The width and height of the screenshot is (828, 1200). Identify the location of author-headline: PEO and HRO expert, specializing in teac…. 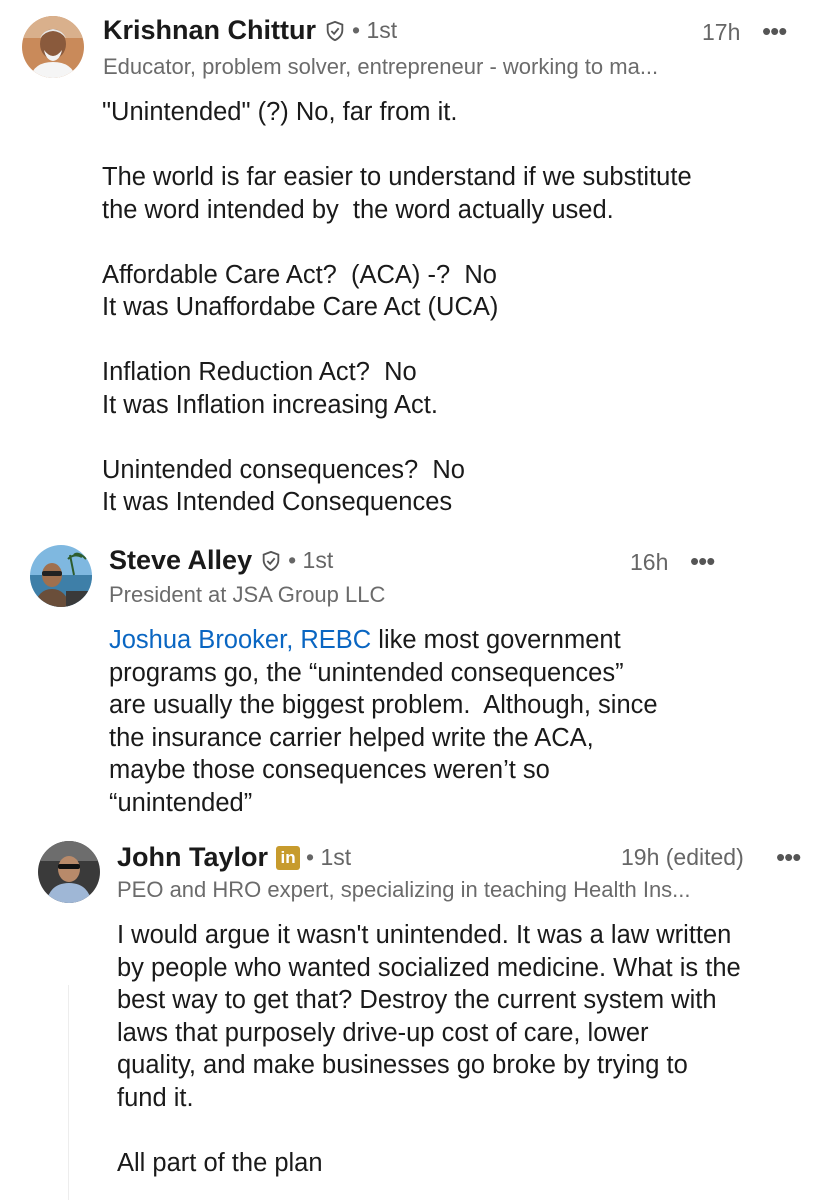
(404, 889).